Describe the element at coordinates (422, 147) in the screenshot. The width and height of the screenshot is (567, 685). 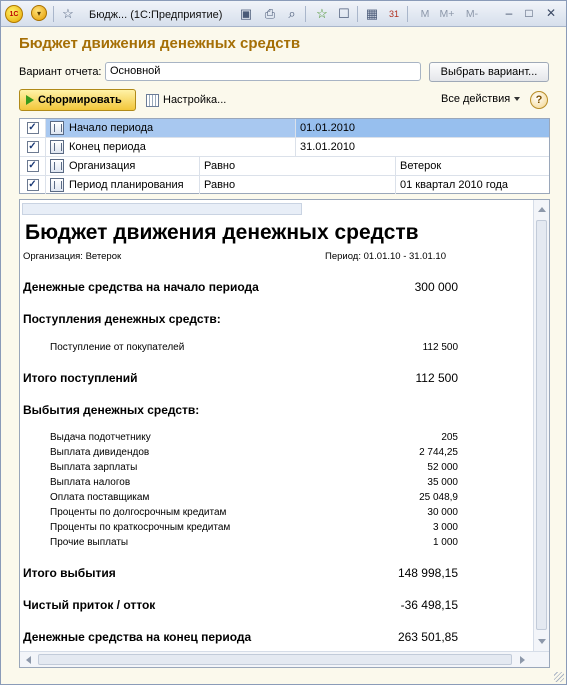
I see `setting-value: 31.01.2010` at that location.